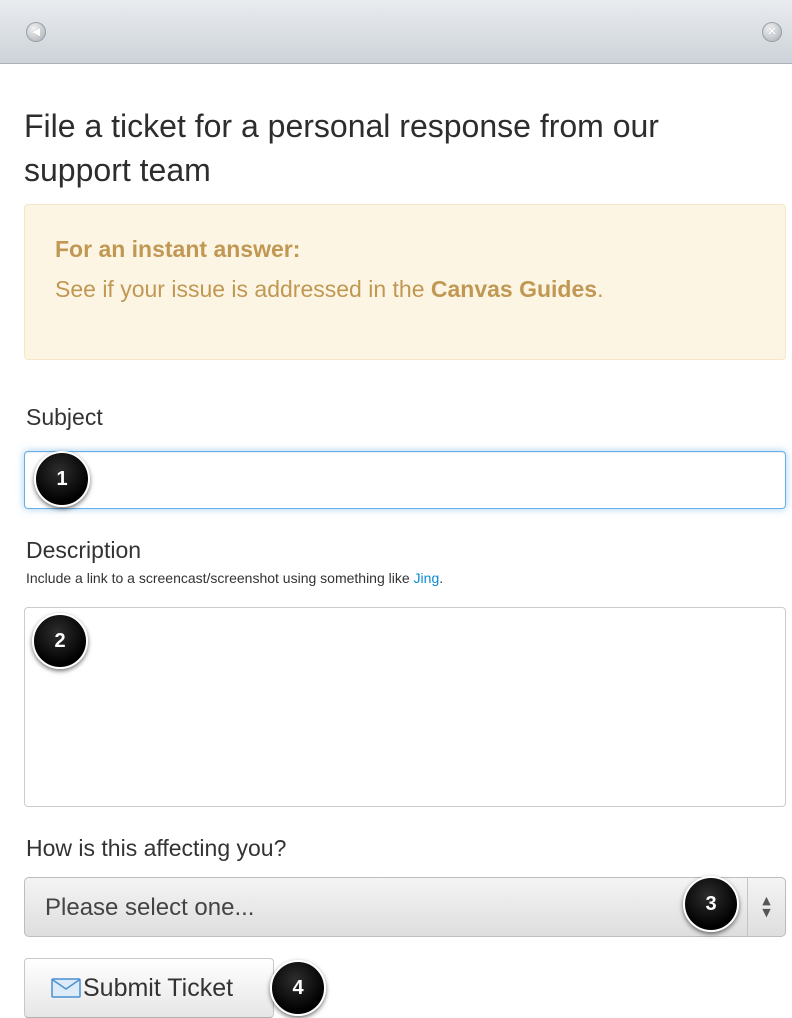  I want to click on callout-badge-1: 1, so click(62, 479).